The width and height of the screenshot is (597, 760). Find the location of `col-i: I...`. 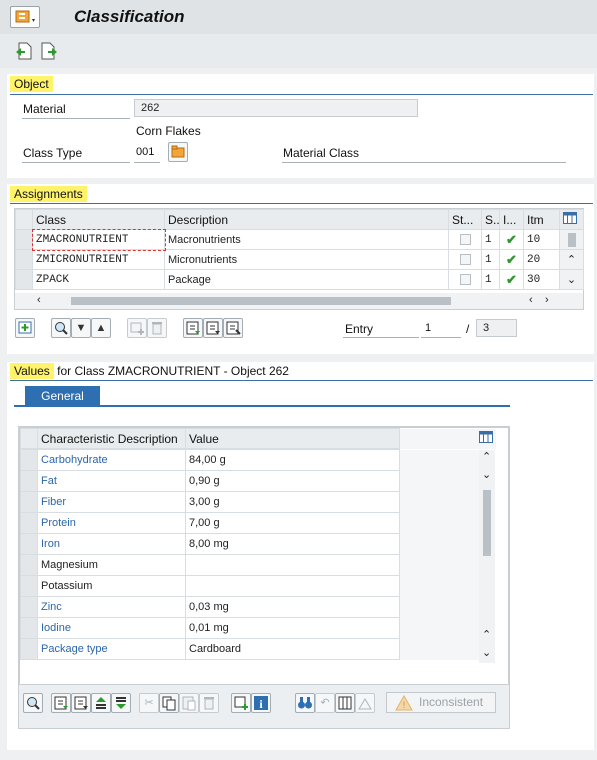

col-i: I... is located at coordinates (511, 219).